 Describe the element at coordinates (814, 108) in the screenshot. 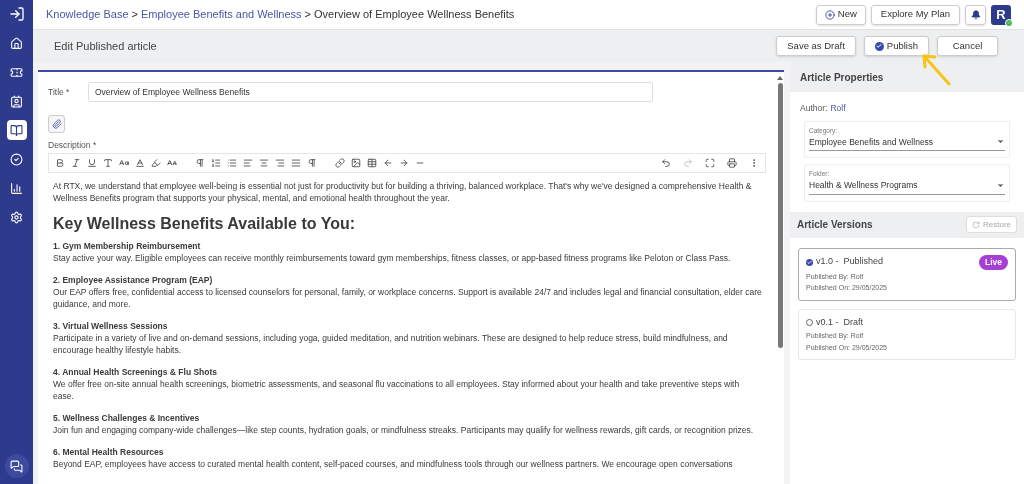

I see `author-label: Author:` at that location.